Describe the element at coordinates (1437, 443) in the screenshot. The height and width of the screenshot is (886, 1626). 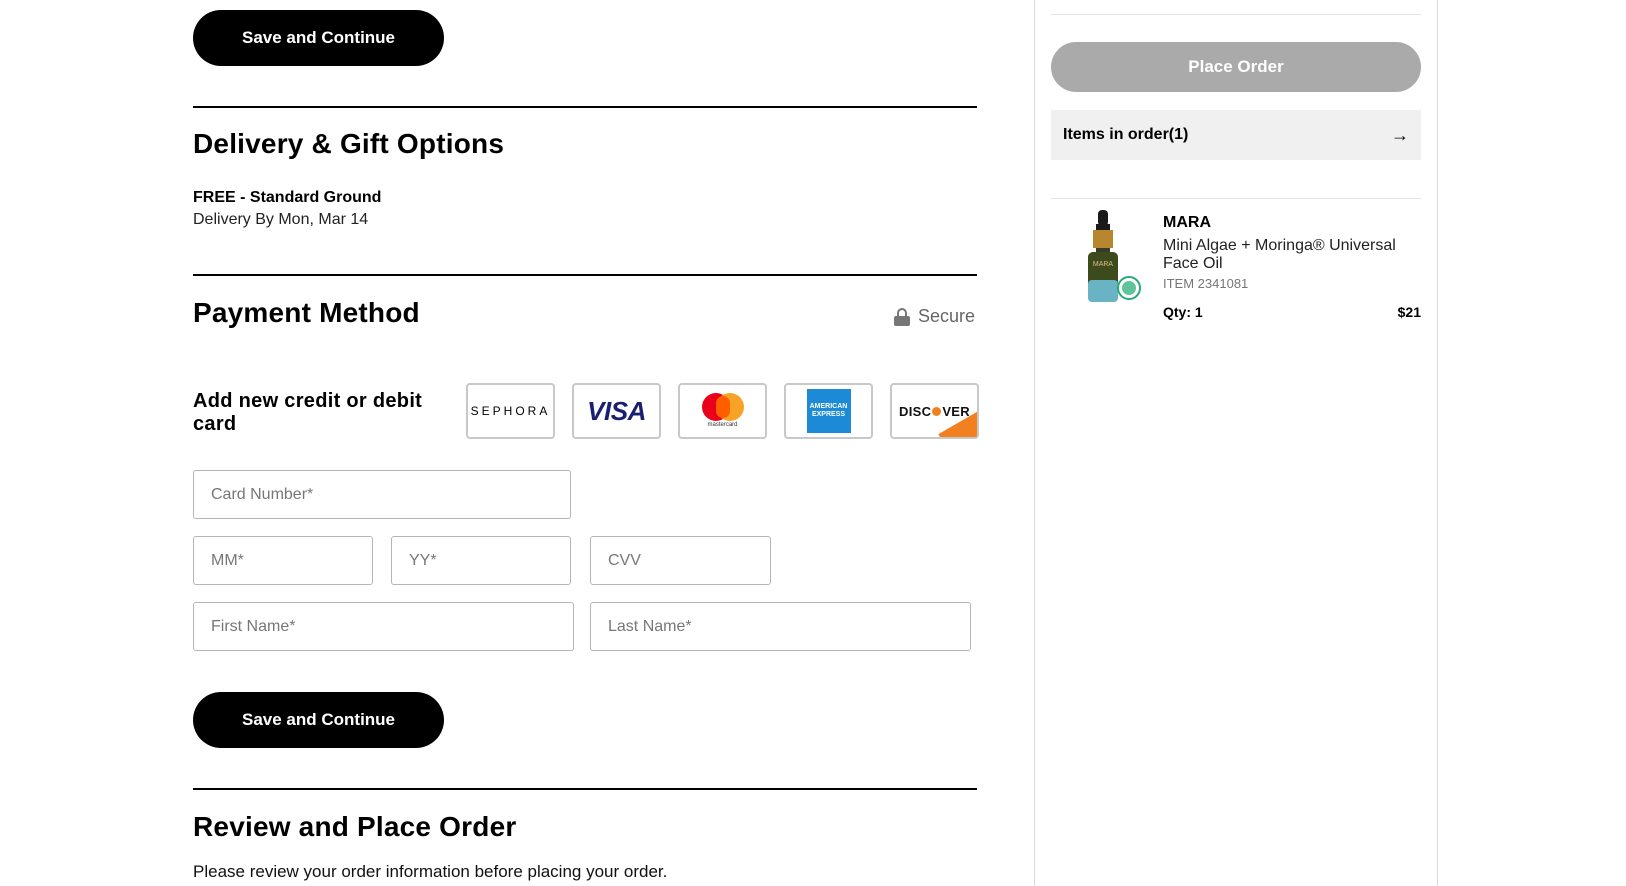
I see `column-divider-right` at that location.